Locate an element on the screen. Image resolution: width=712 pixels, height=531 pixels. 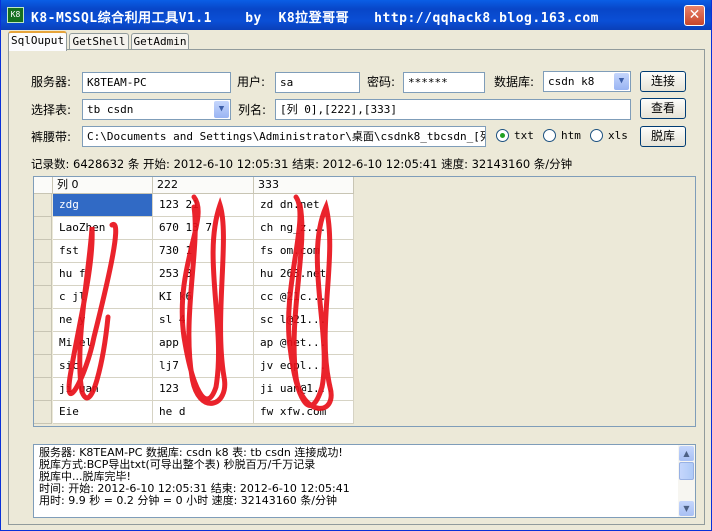
database-label: 数据库: is located at coordinates (514, 82).